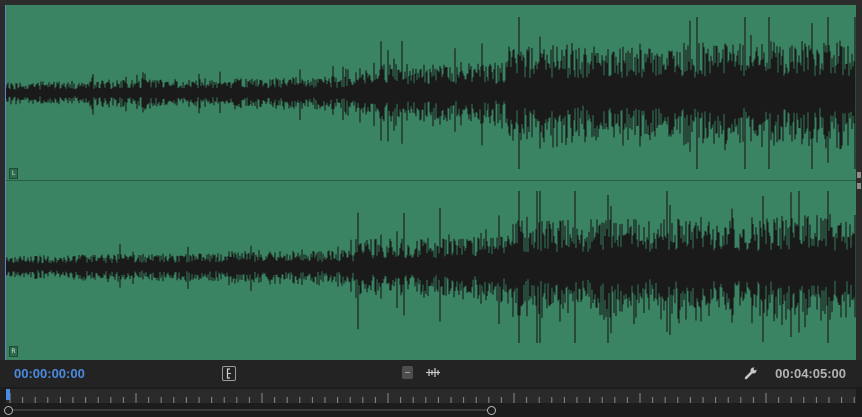 This screenshot has width=862, height=417. I want to click on time-ruler-area, so click(431, 402).